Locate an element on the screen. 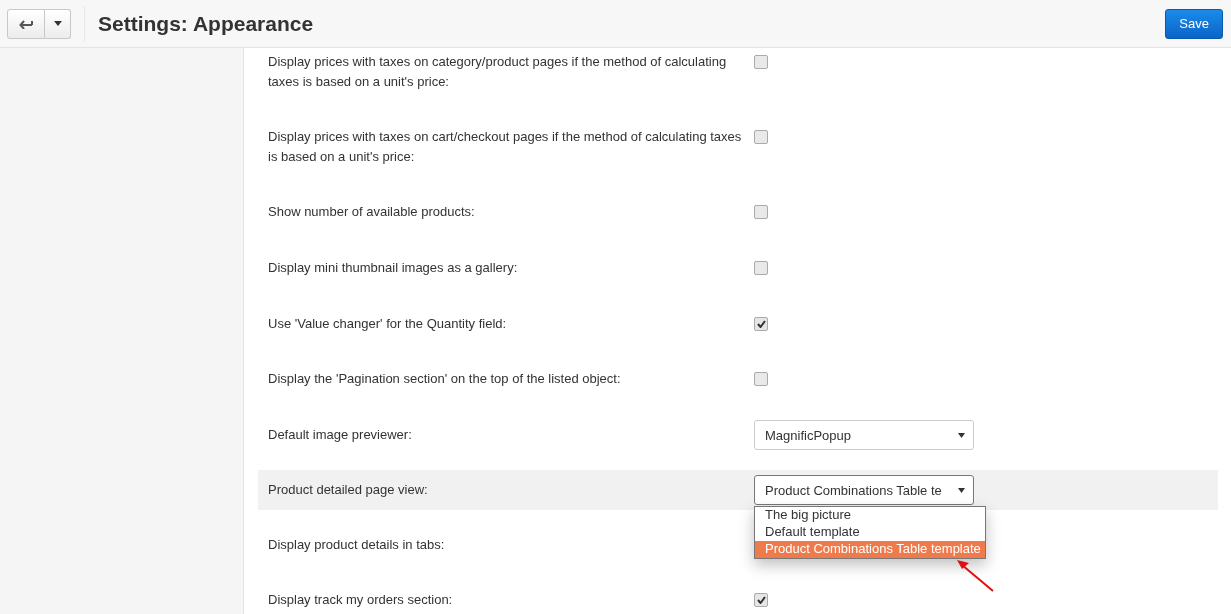 This screenshot has height=614, width=1231. setting-label: Display track my orders section: is located at coordinates (361, 600).